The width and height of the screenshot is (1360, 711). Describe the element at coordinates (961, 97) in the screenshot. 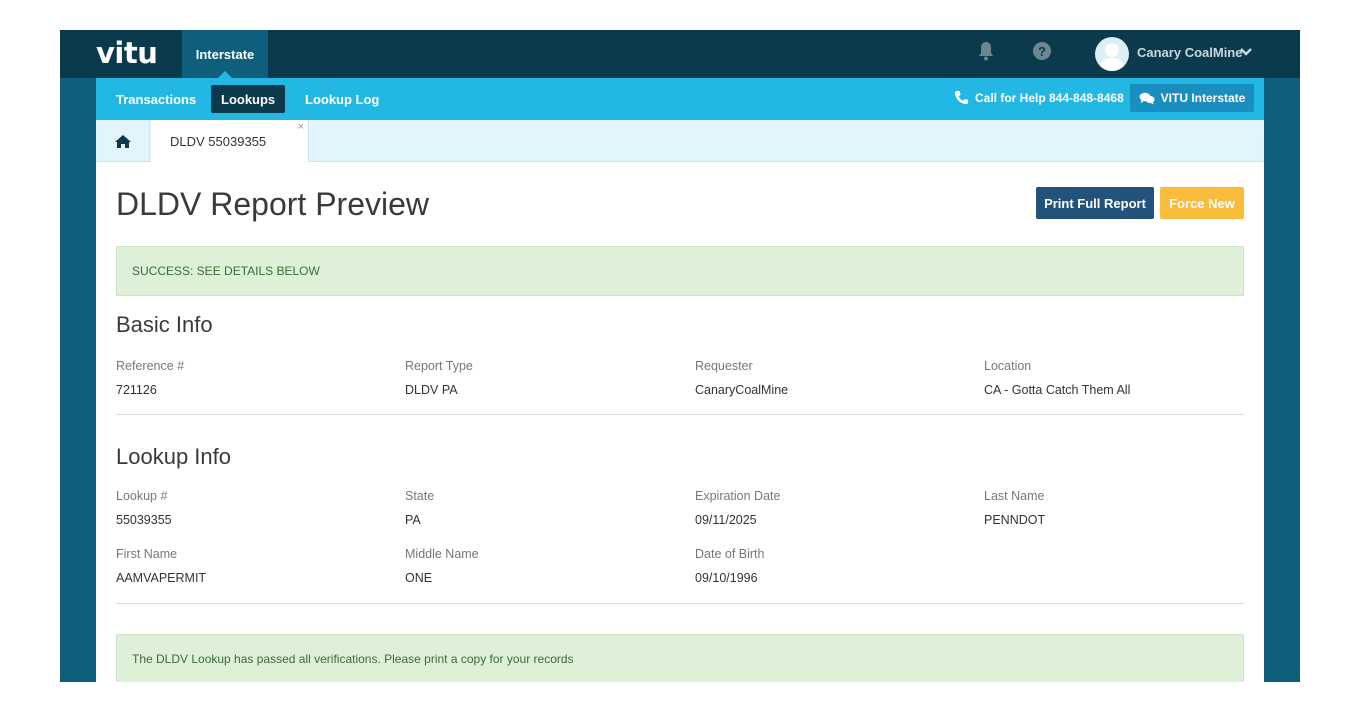

I see `phone-icon` at that location.